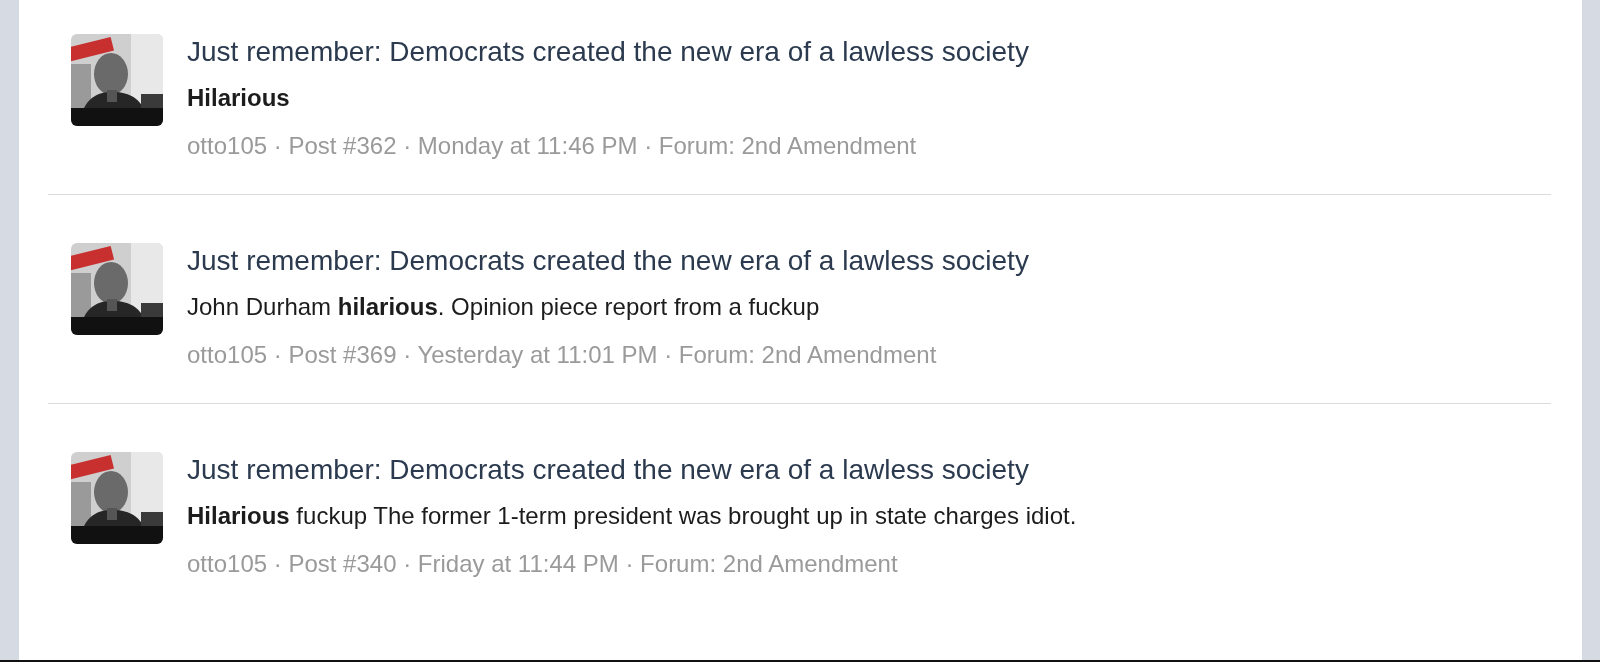  What do you see at coordinates (542, 564) in the screenshot?
I see `post-meta: otto105 · Post #340 · Friday at 11:44 PM · Forum: 2nd Amendment` at bounding box center [542, 564].